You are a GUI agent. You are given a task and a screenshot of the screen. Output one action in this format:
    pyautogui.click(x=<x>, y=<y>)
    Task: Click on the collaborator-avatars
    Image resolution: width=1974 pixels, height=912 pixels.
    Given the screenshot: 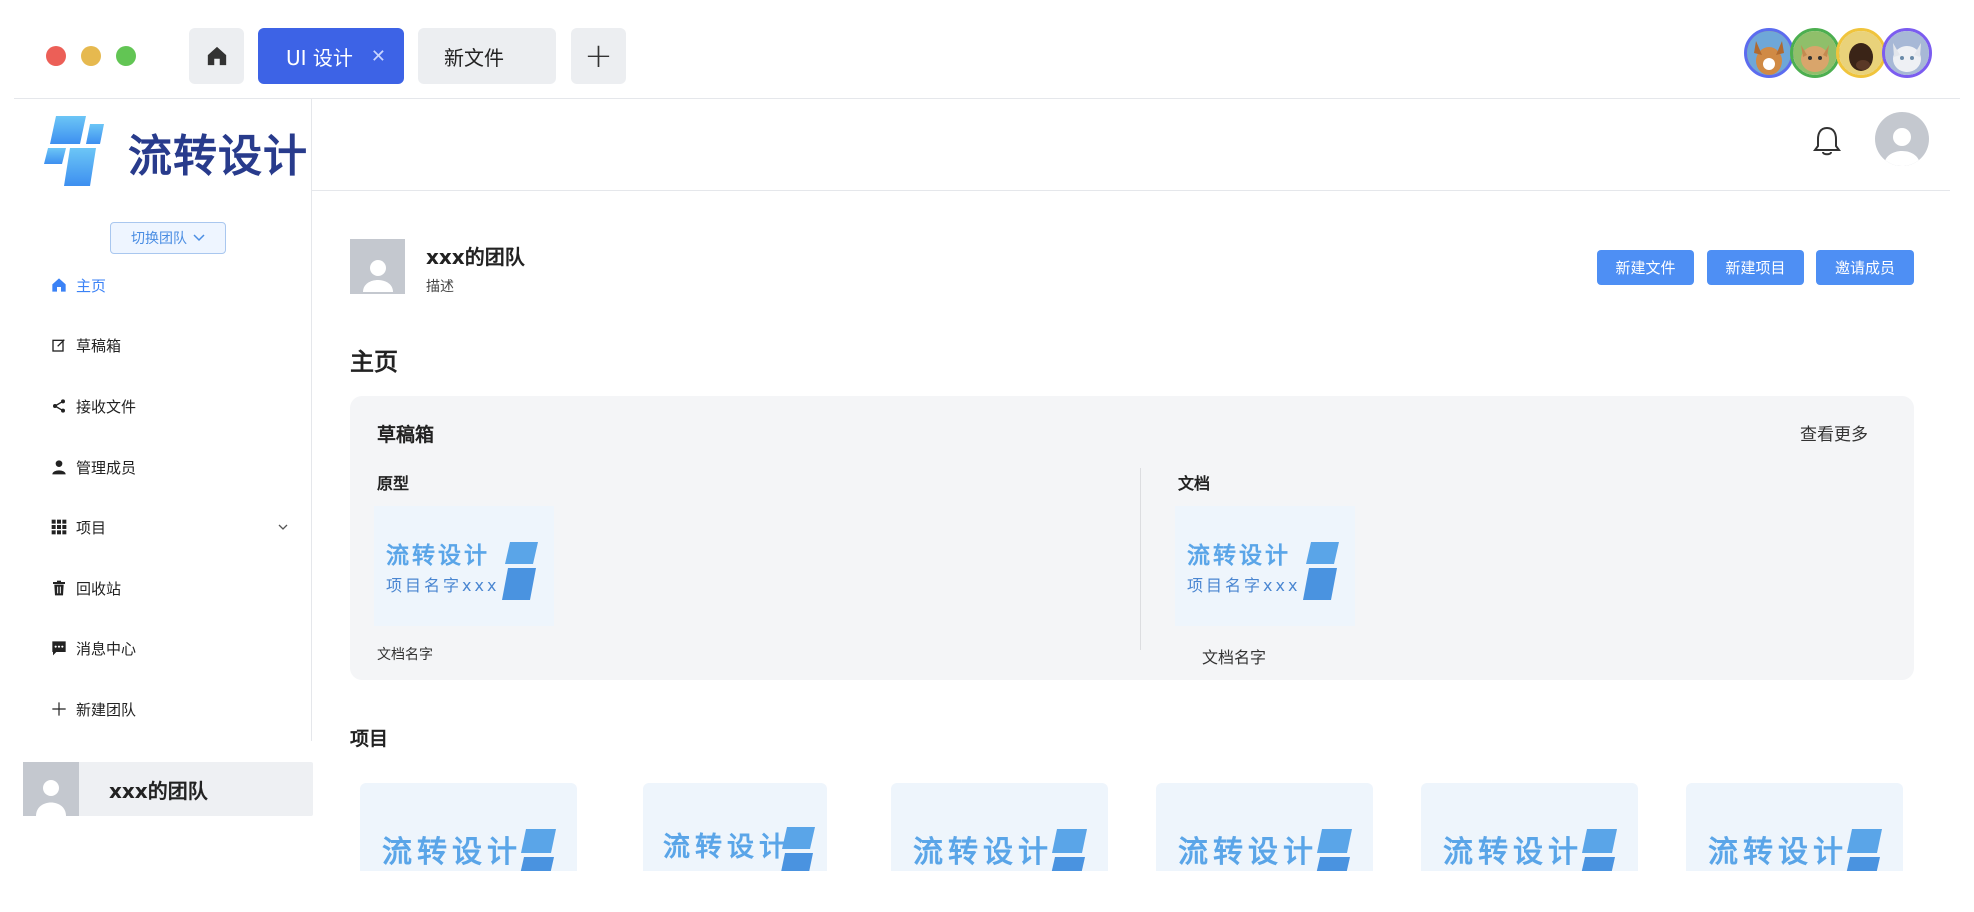 What is the action you would take?
    pyautogui.click(x=1838, y=53)
    